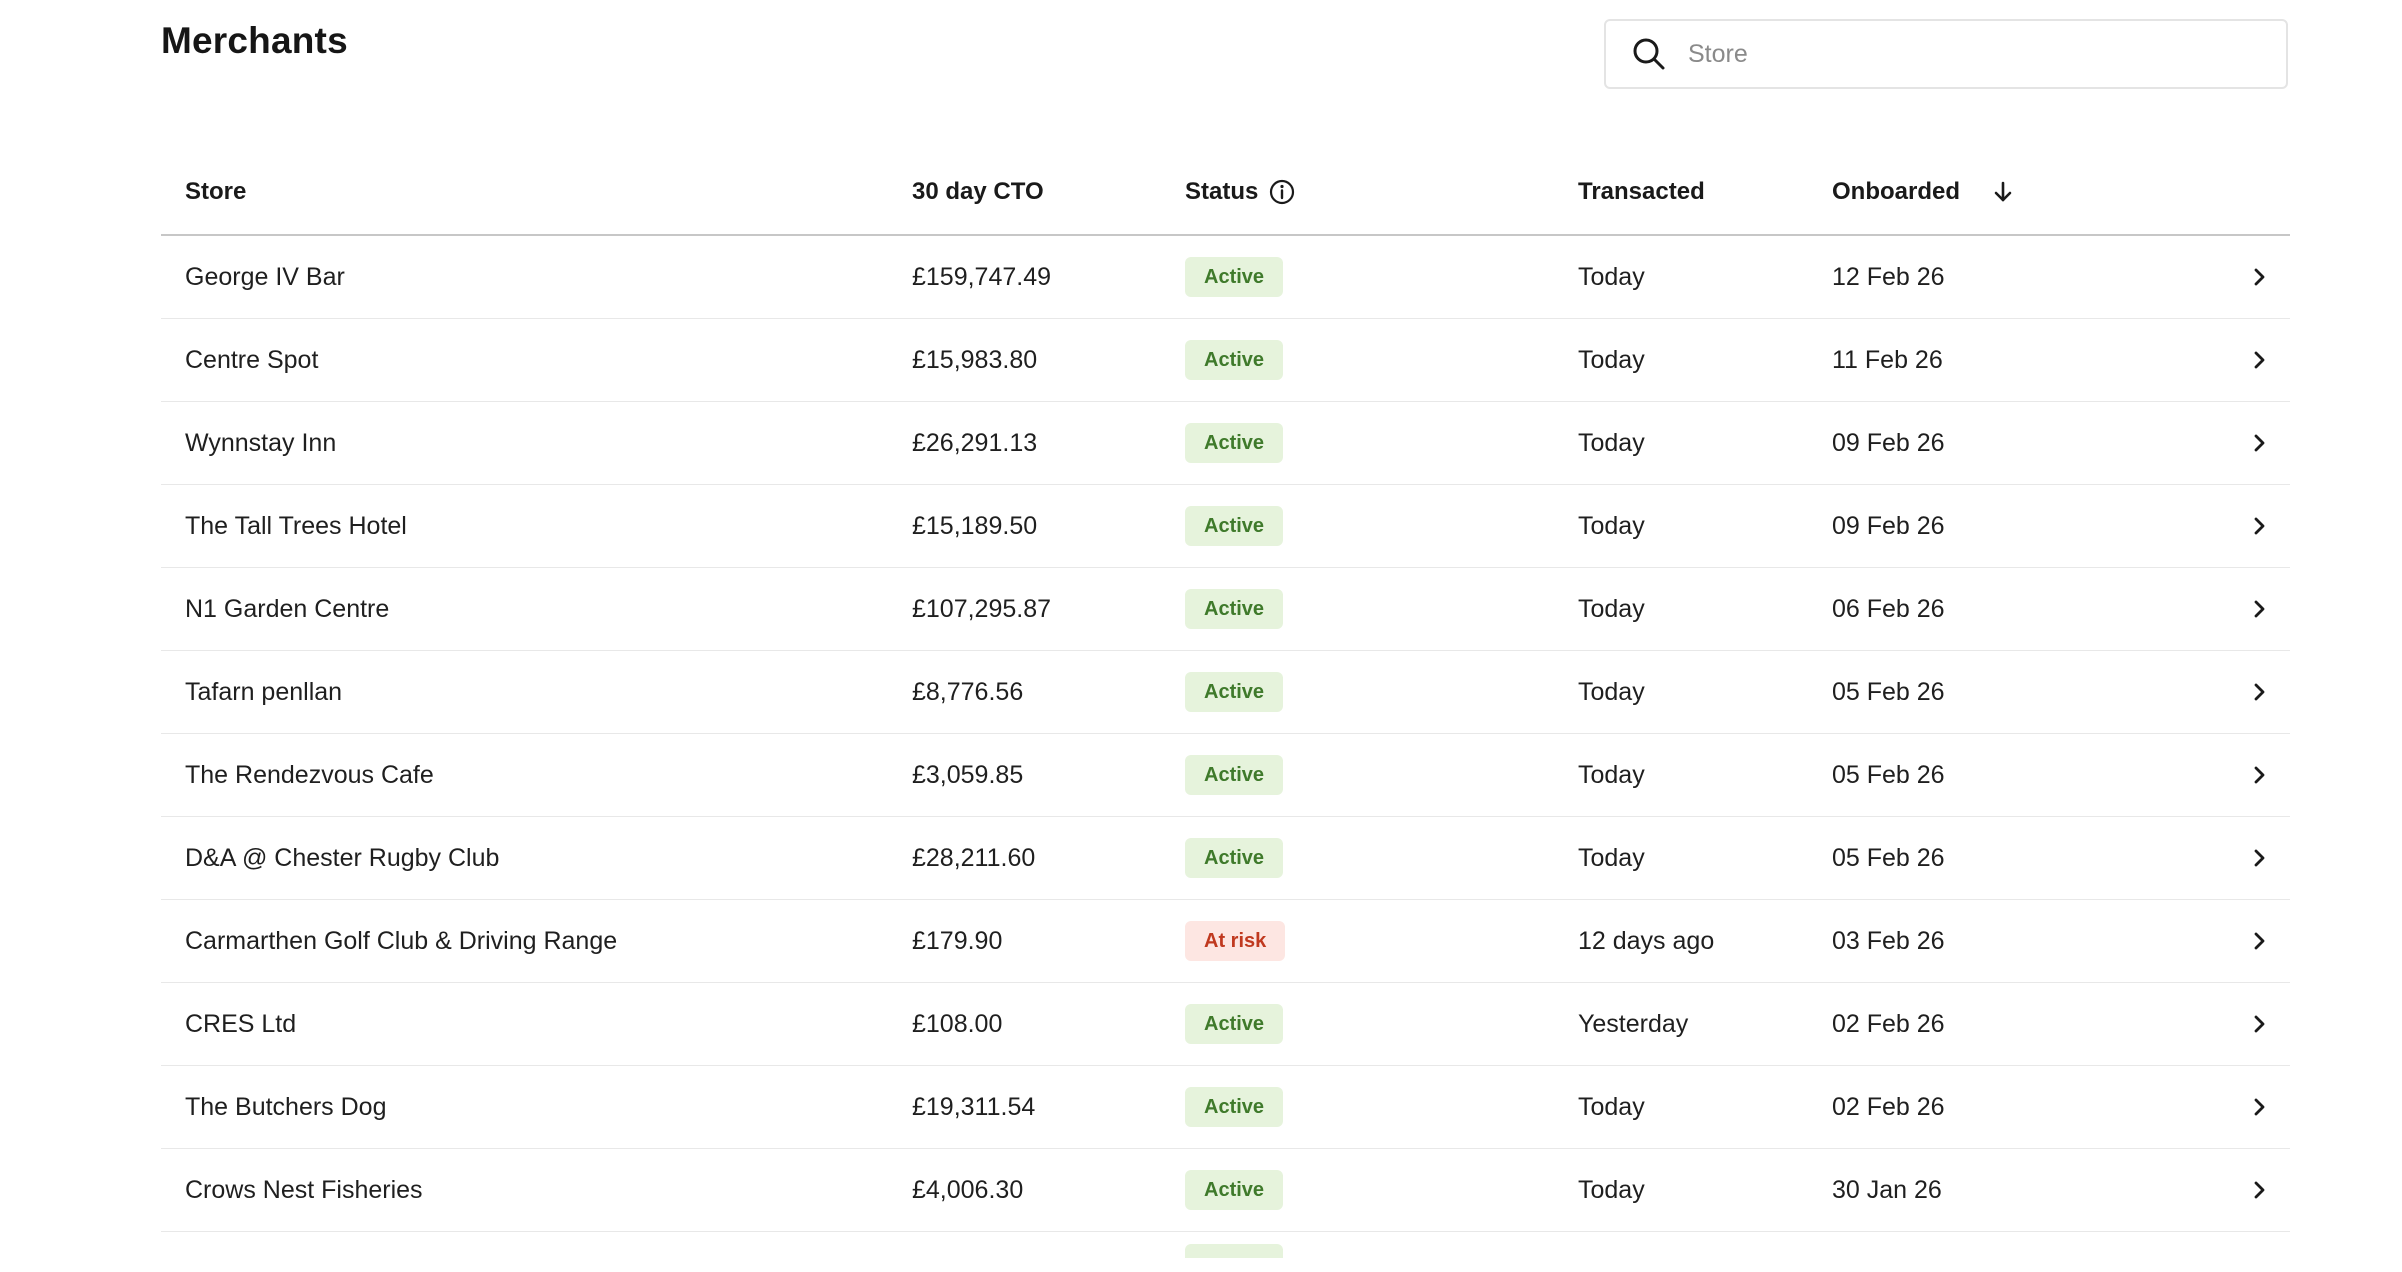 This screenshot has width=2402, height=1272. Describe the element at coordinates (1649, 54) in the screenshot. I see `search-icon` at that location.